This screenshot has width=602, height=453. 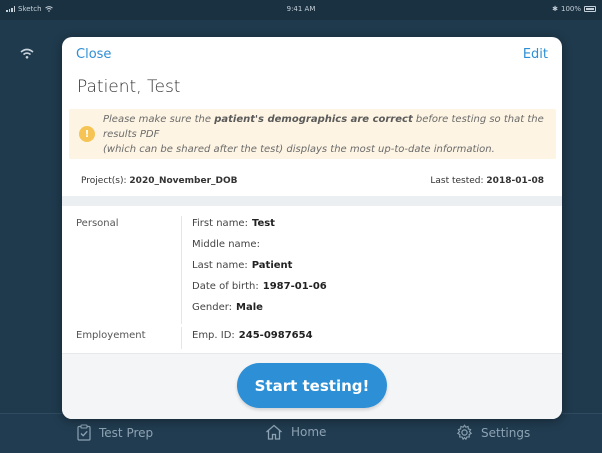 What do you see at coordinates (274, 432) in the screenshot?
I see `home-icon` at bounding box center [274, 432].